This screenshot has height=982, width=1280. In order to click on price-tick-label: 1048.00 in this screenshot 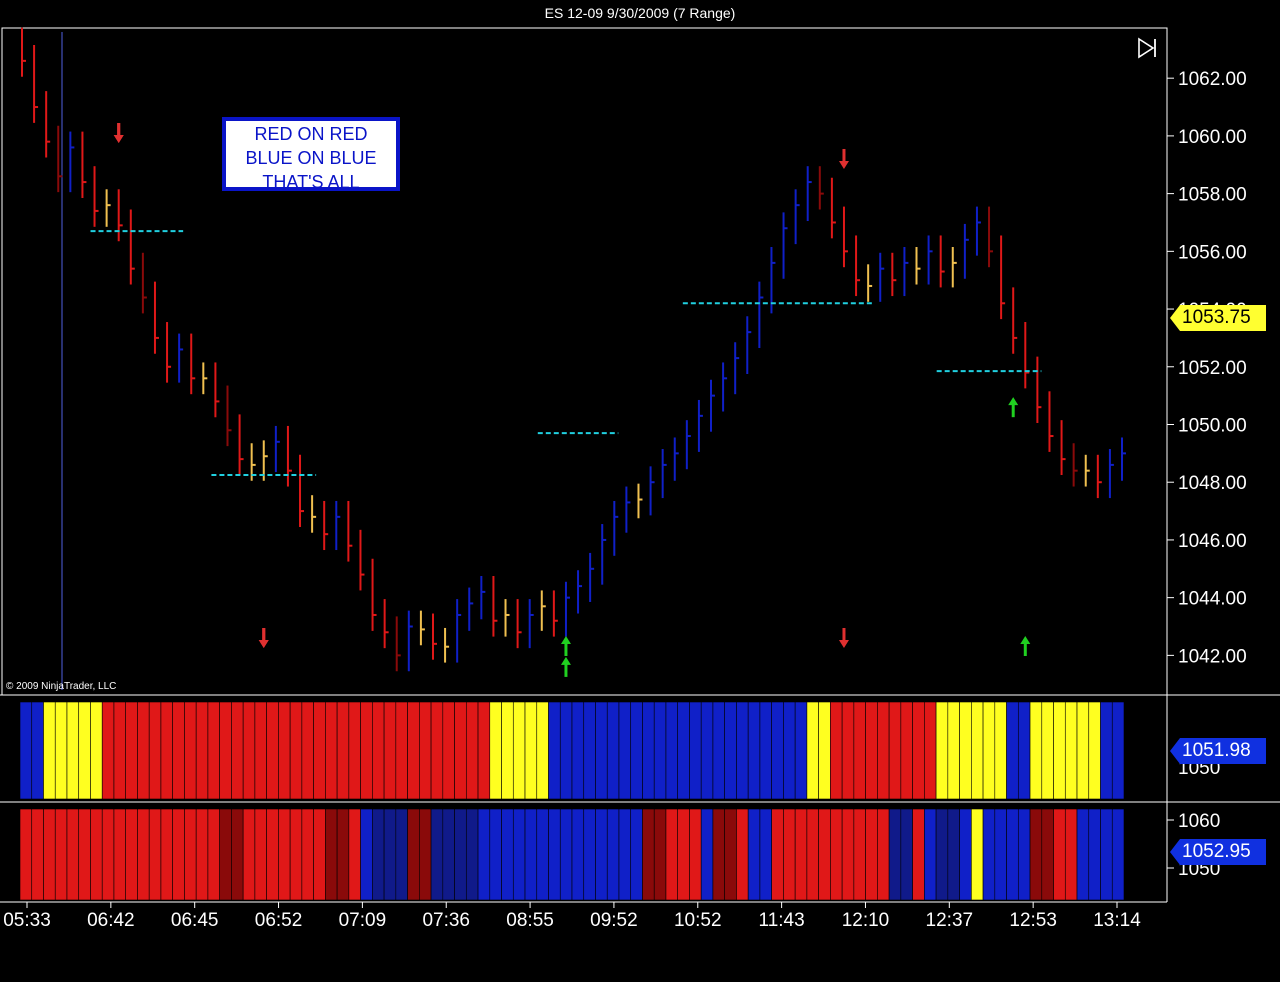, I will do `click(1212, 483)`.